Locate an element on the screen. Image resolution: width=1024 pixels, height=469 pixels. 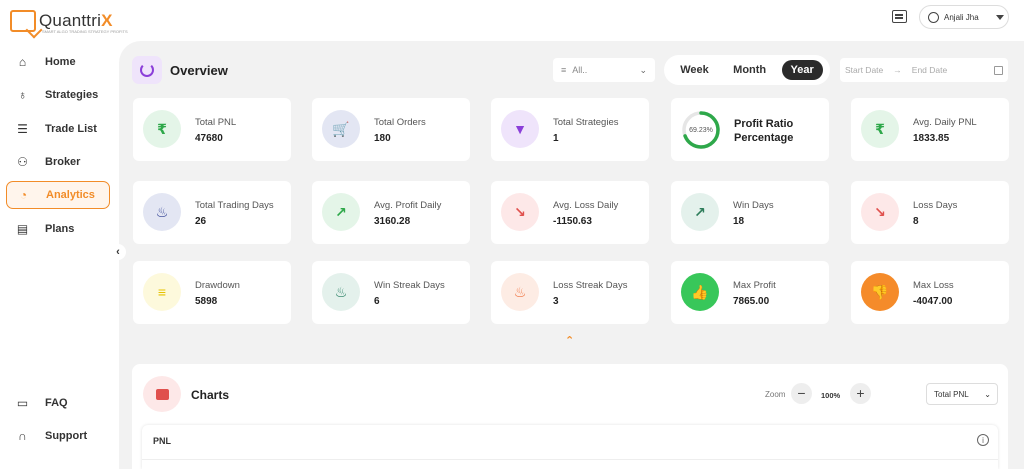
cart-icon: 🛒 is located at coordinates (341, 129).